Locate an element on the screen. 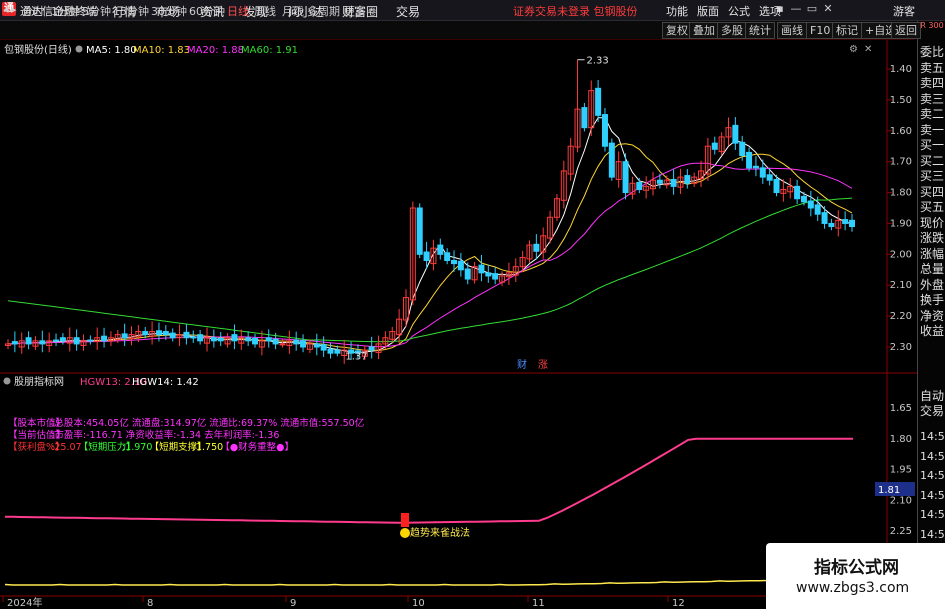  side-item-2: 卖四 is located at coordinates (932, 83).